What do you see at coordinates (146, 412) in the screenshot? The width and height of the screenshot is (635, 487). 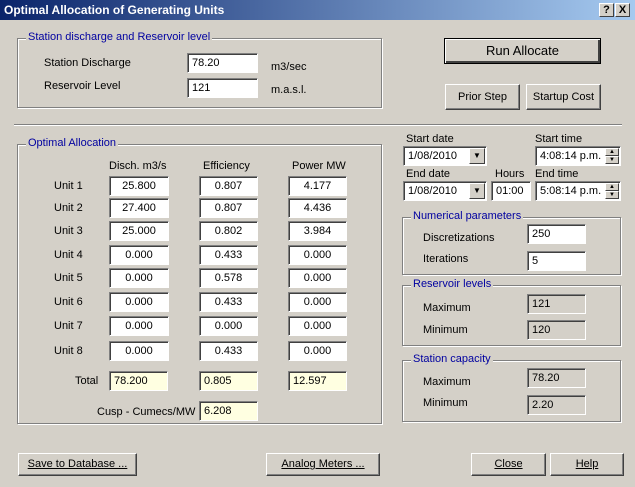 I see `cusp-label: Cusp - Cumecs/MW` at bounding box center [146, 412].